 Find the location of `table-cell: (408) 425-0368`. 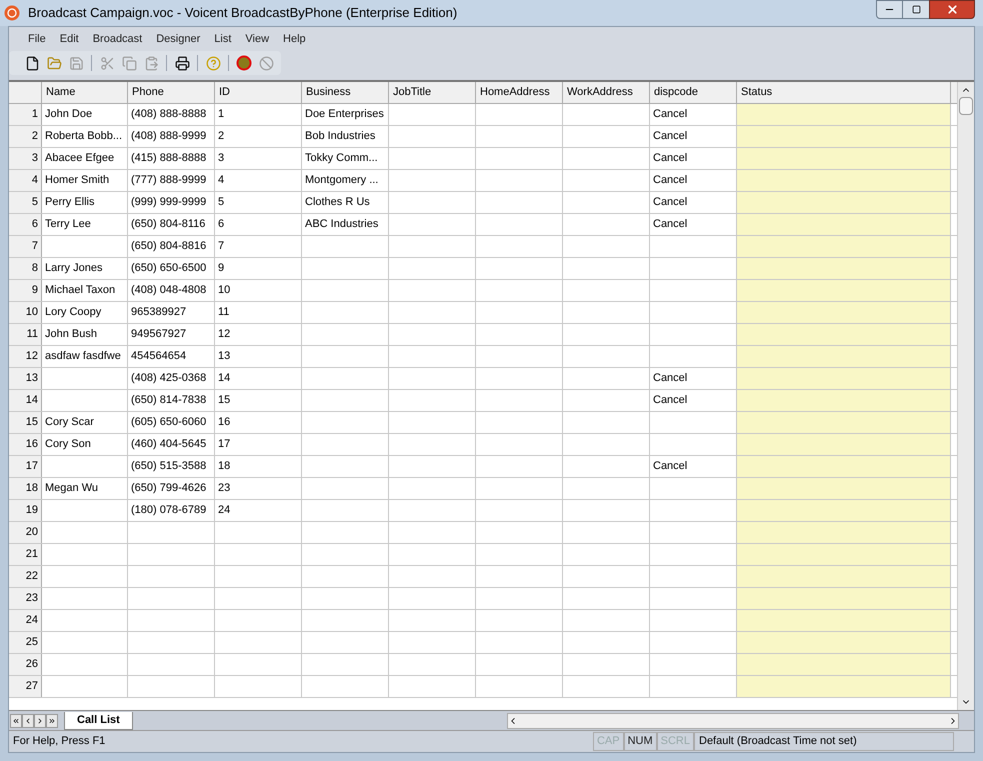

table-cell: (408) 425-0368 is located at coordinates (171, 378).